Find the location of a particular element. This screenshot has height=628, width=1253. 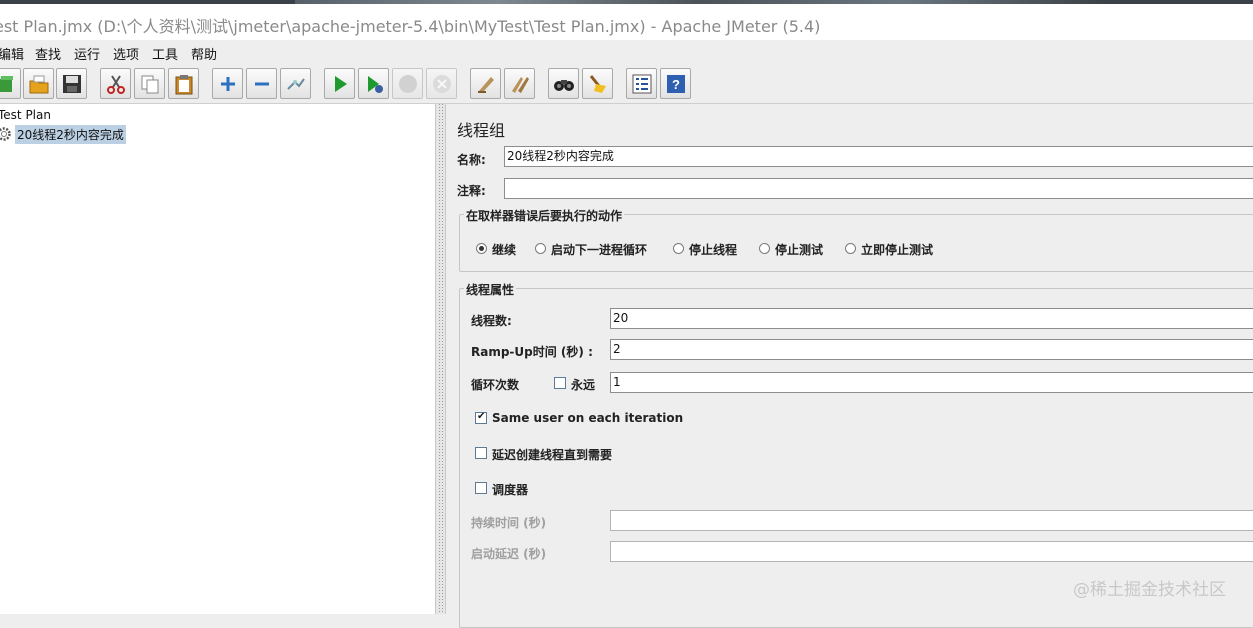

gear-icon is located at coordinates (5, 134).